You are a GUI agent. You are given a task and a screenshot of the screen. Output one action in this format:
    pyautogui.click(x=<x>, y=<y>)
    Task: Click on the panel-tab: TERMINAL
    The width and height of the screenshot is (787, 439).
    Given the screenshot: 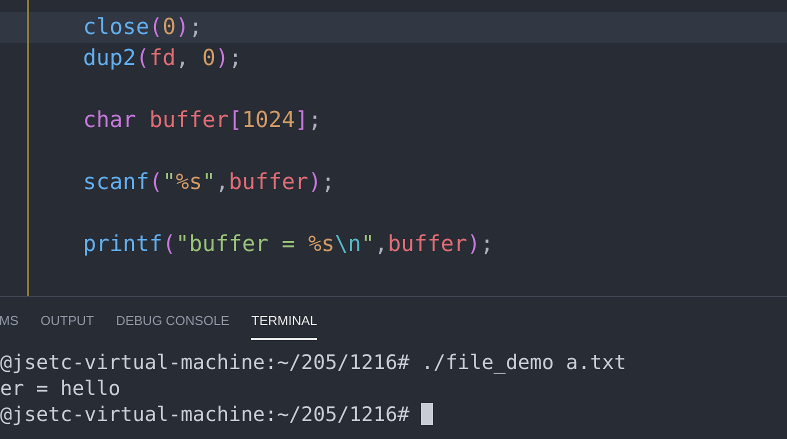 What is the action you would take?
    pyautogui.click(x=284, y=322)
    